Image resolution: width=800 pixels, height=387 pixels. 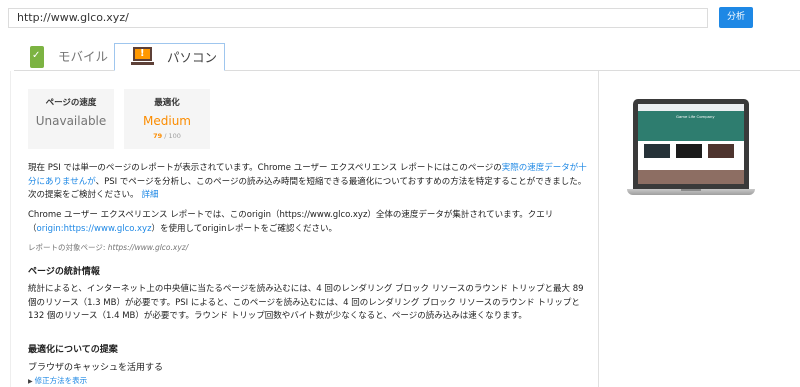 I want to click on desktop-warning-icon, so click(x=142, y=57).